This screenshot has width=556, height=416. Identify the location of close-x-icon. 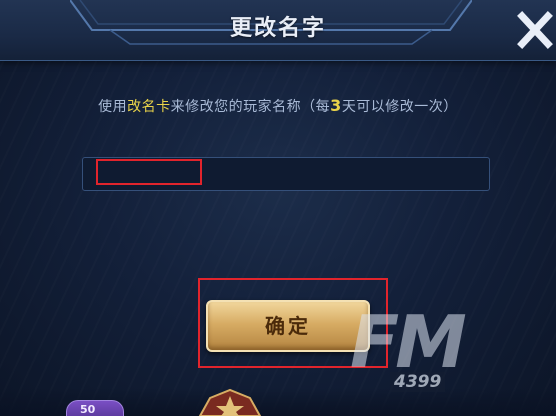
(535, 30).